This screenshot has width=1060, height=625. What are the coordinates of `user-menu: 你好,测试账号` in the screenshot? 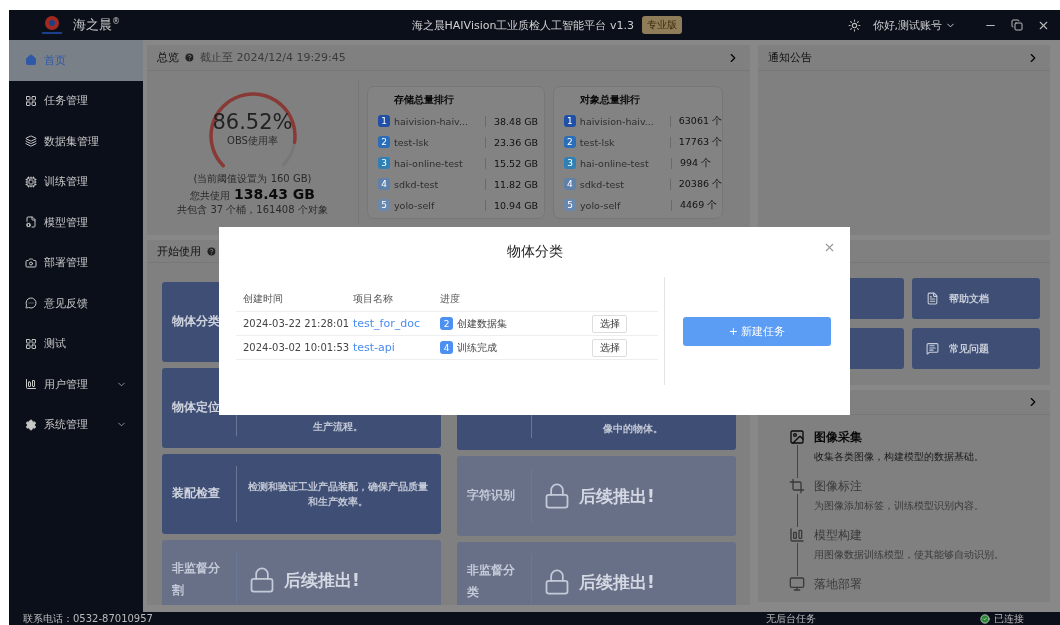 It's located at (914, 25).